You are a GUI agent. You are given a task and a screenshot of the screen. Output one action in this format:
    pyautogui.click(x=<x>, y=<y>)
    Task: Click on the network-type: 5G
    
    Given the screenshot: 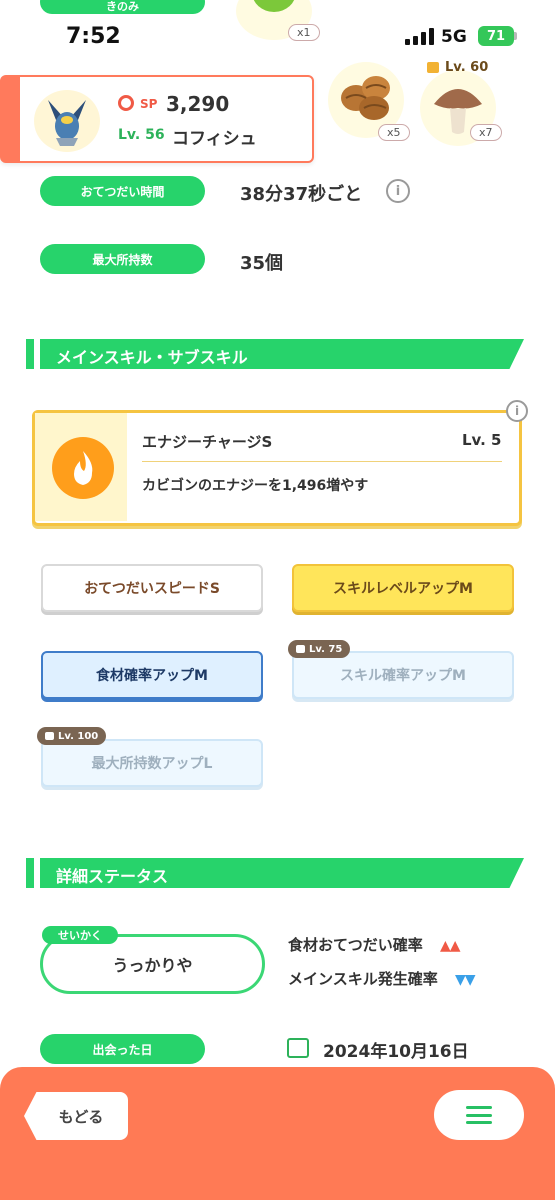 What is the action you would take?
    pyautogui.click(x=454, y=37)
    